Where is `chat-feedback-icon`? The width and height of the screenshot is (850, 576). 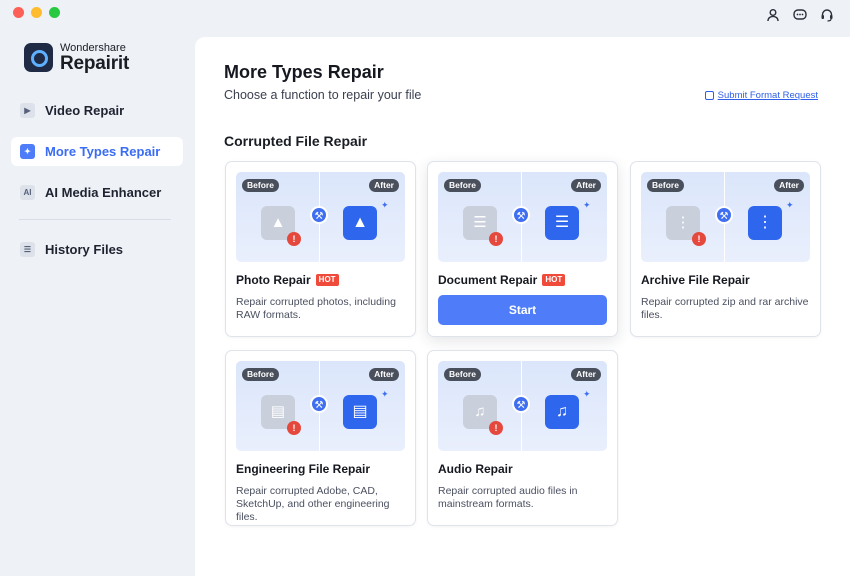
chat-feedback-icon is located at coordinates (800, 15).